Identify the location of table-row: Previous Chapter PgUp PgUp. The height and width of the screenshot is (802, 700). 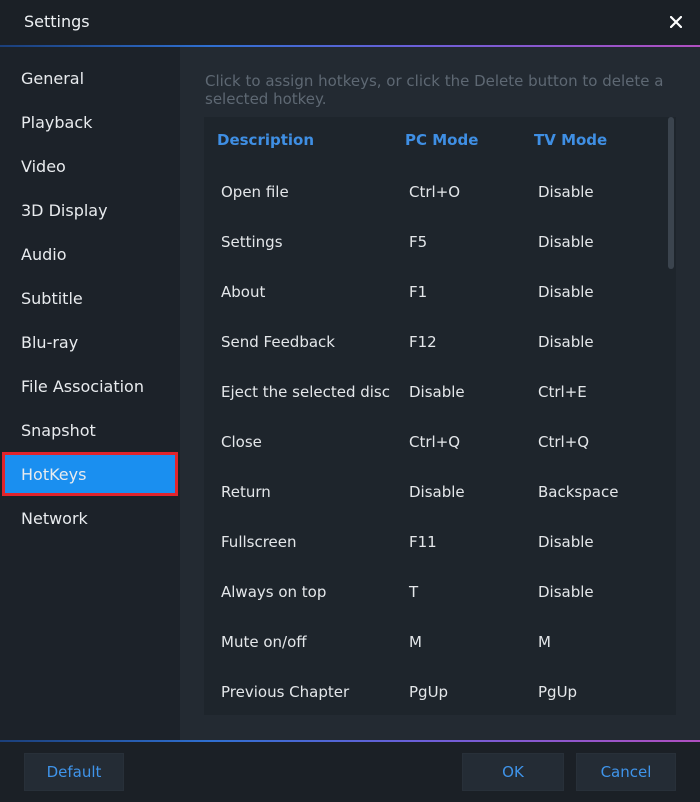
(434, 691).